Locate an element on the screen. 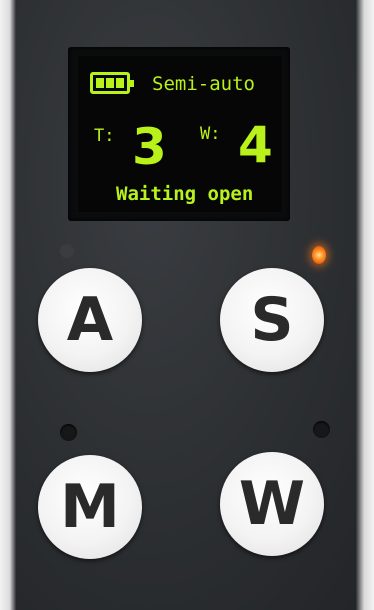 Image resolution: width=374 pixels, height=610 pixels. t-label: T: is located at coordinates (104, 136).